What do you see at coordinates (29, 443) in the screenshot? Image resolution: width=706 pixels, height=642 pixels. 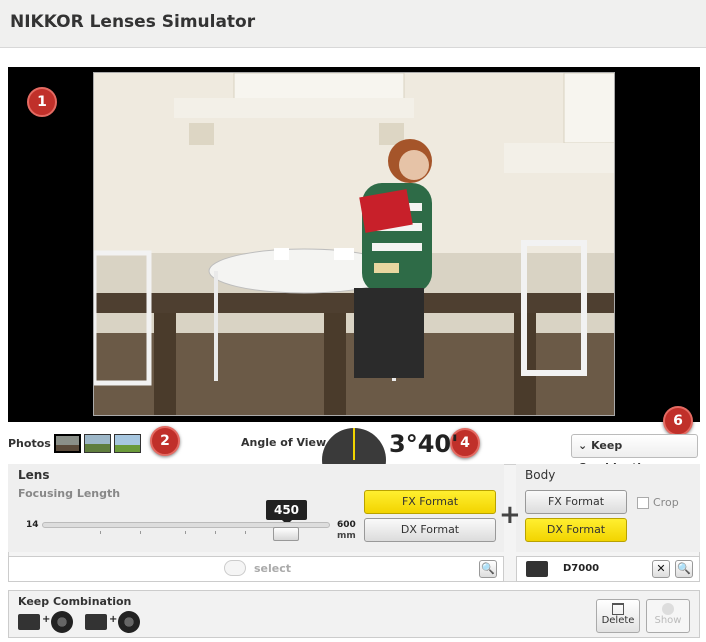 I see `photos-label: Photos` at bounding box center [29, 443].